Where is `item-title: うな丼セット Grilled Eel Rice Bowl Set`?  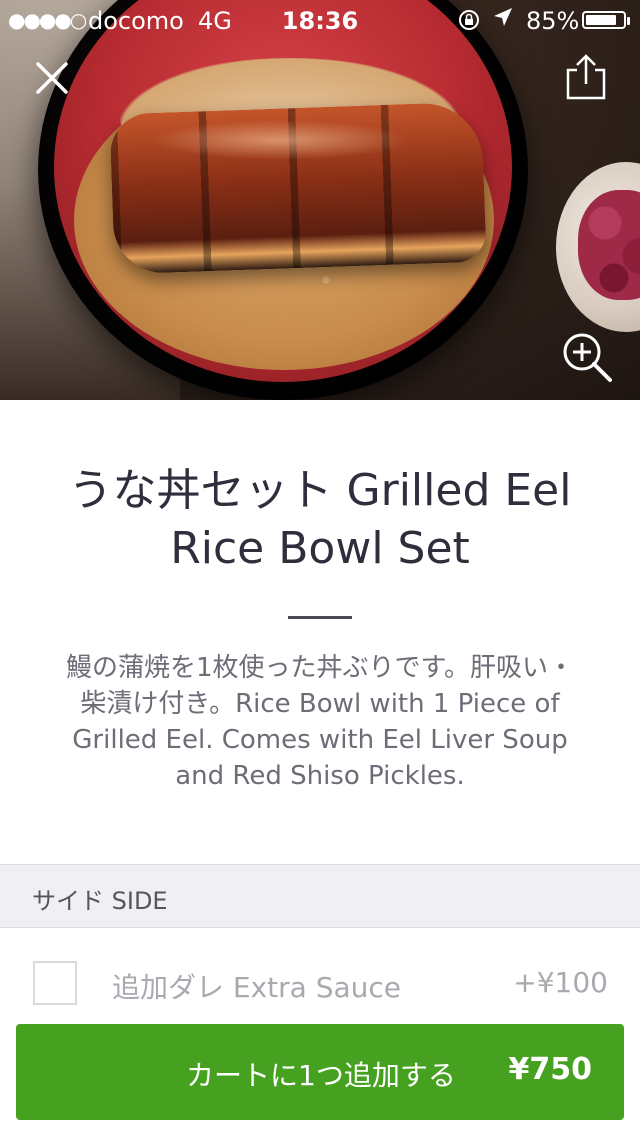 item-title: うな丼セット Grilled Eel Rice Bowl Set is located at coordinates (320, 519).